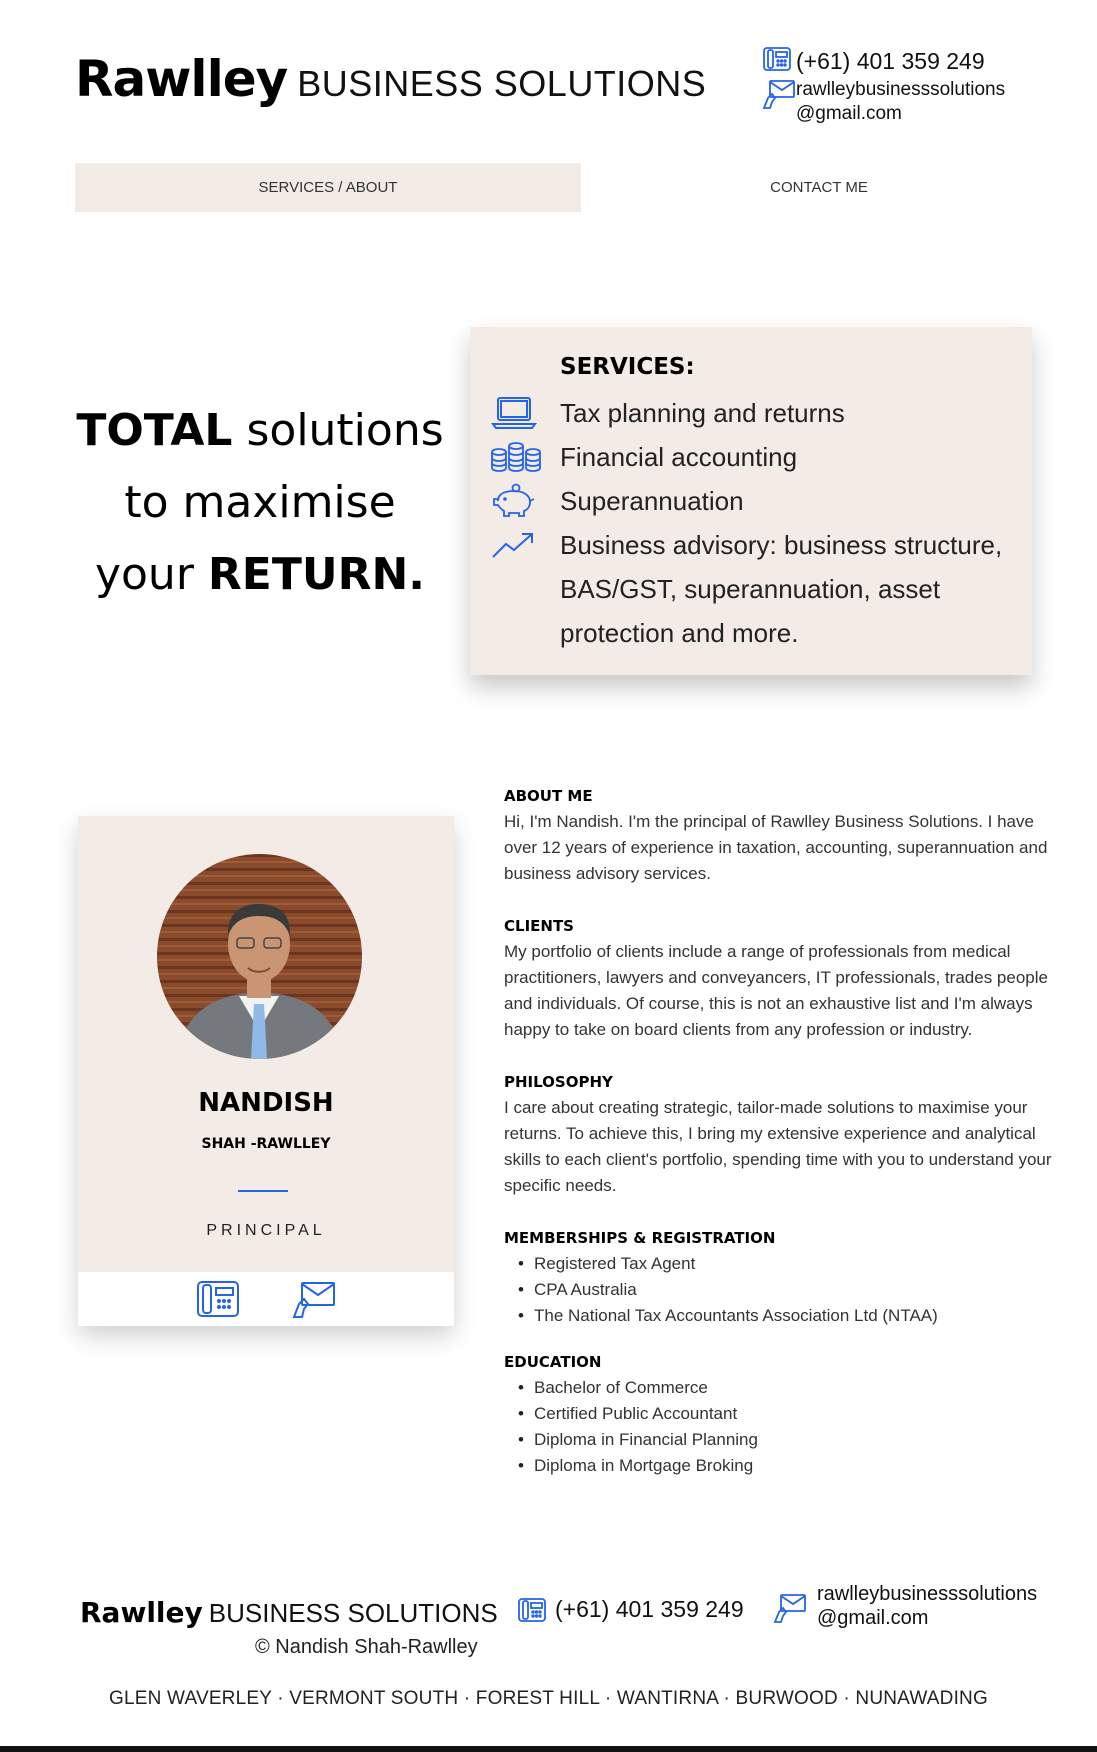 The width and height of the screenshot is (1097, 1752). I want to click on service-label: Financial accounting, so click(679, 457).